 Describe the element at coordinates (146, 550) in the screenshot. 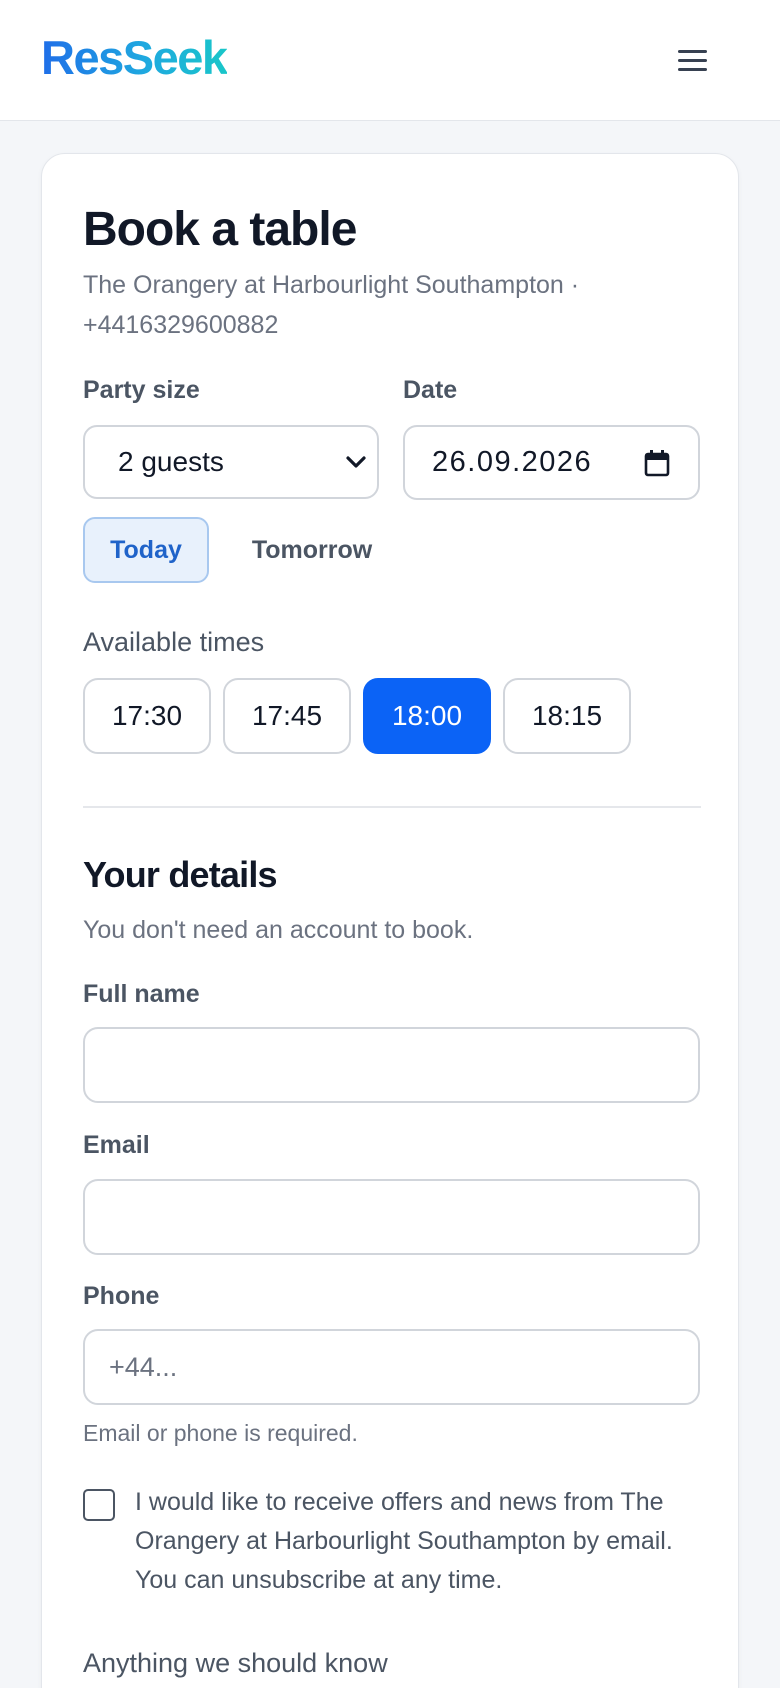

I see `today-button: Today` at that location.